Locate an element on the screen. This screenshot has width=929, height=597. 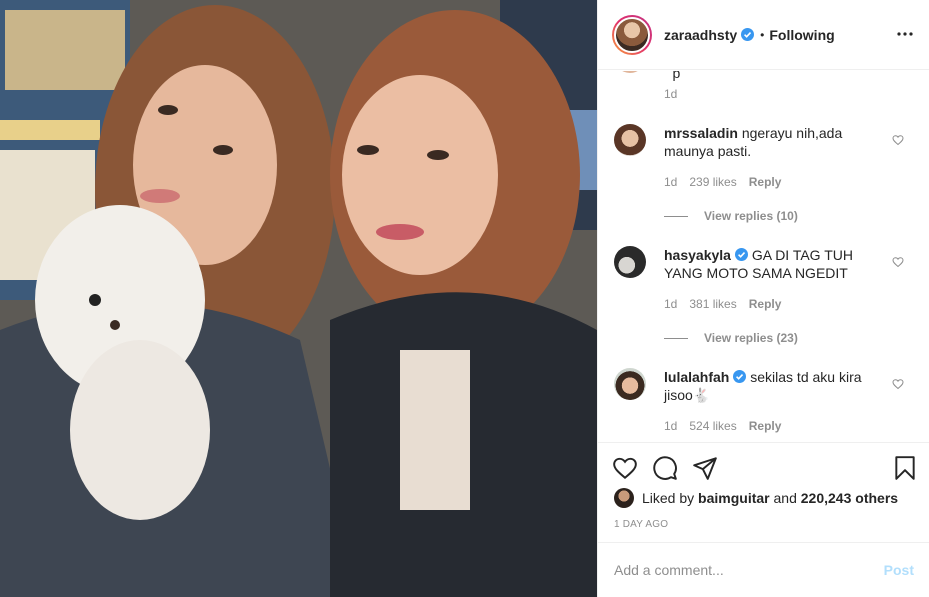
comment-likes-count: 381 likes is located at coordinates (712, 304).